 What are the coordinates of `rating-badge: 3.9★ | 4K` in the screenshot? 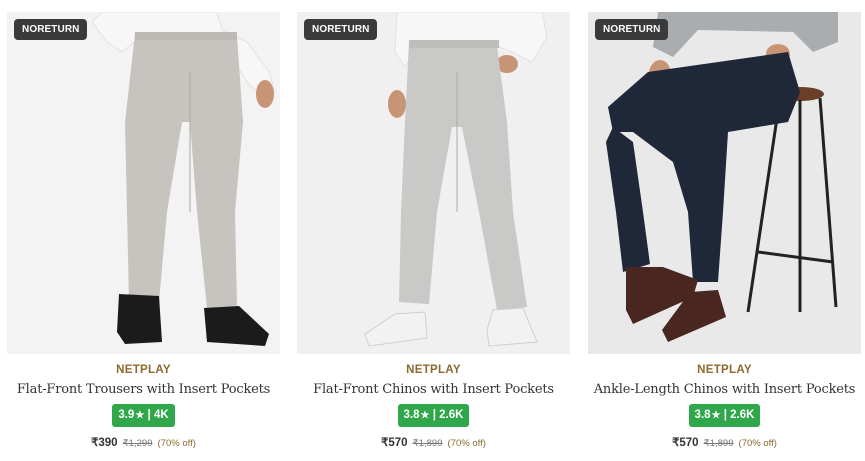 It's located at (143, 415).